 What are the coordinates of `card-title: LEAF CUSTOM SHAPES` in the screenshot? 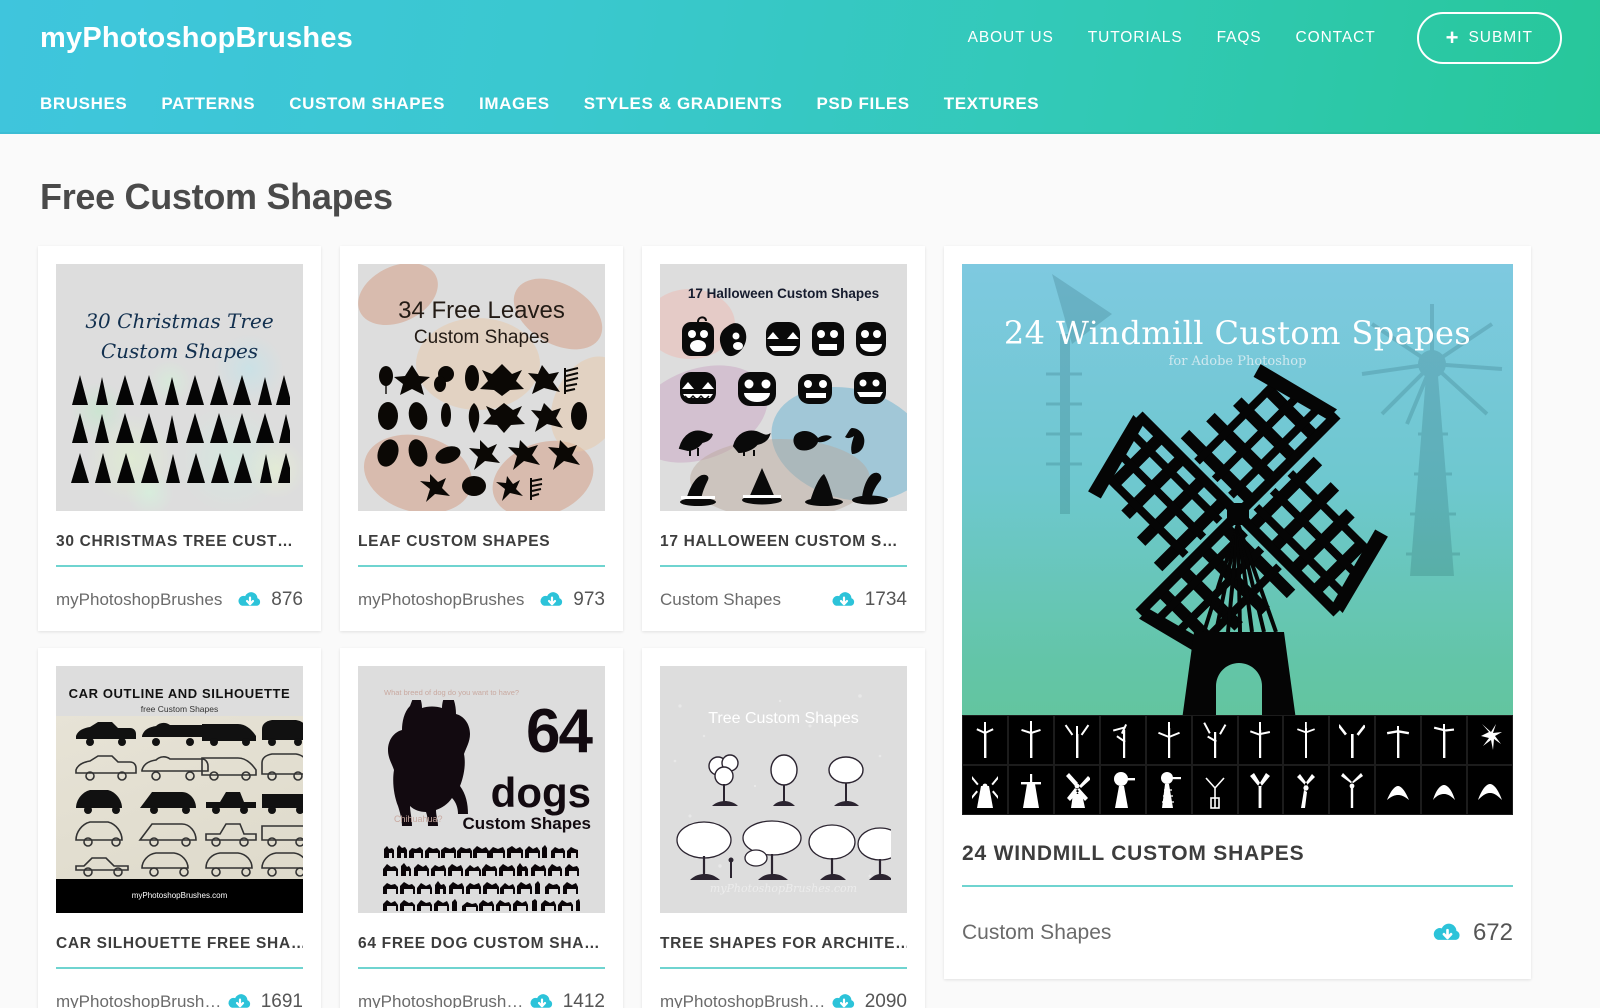 It's located at (454, 541).